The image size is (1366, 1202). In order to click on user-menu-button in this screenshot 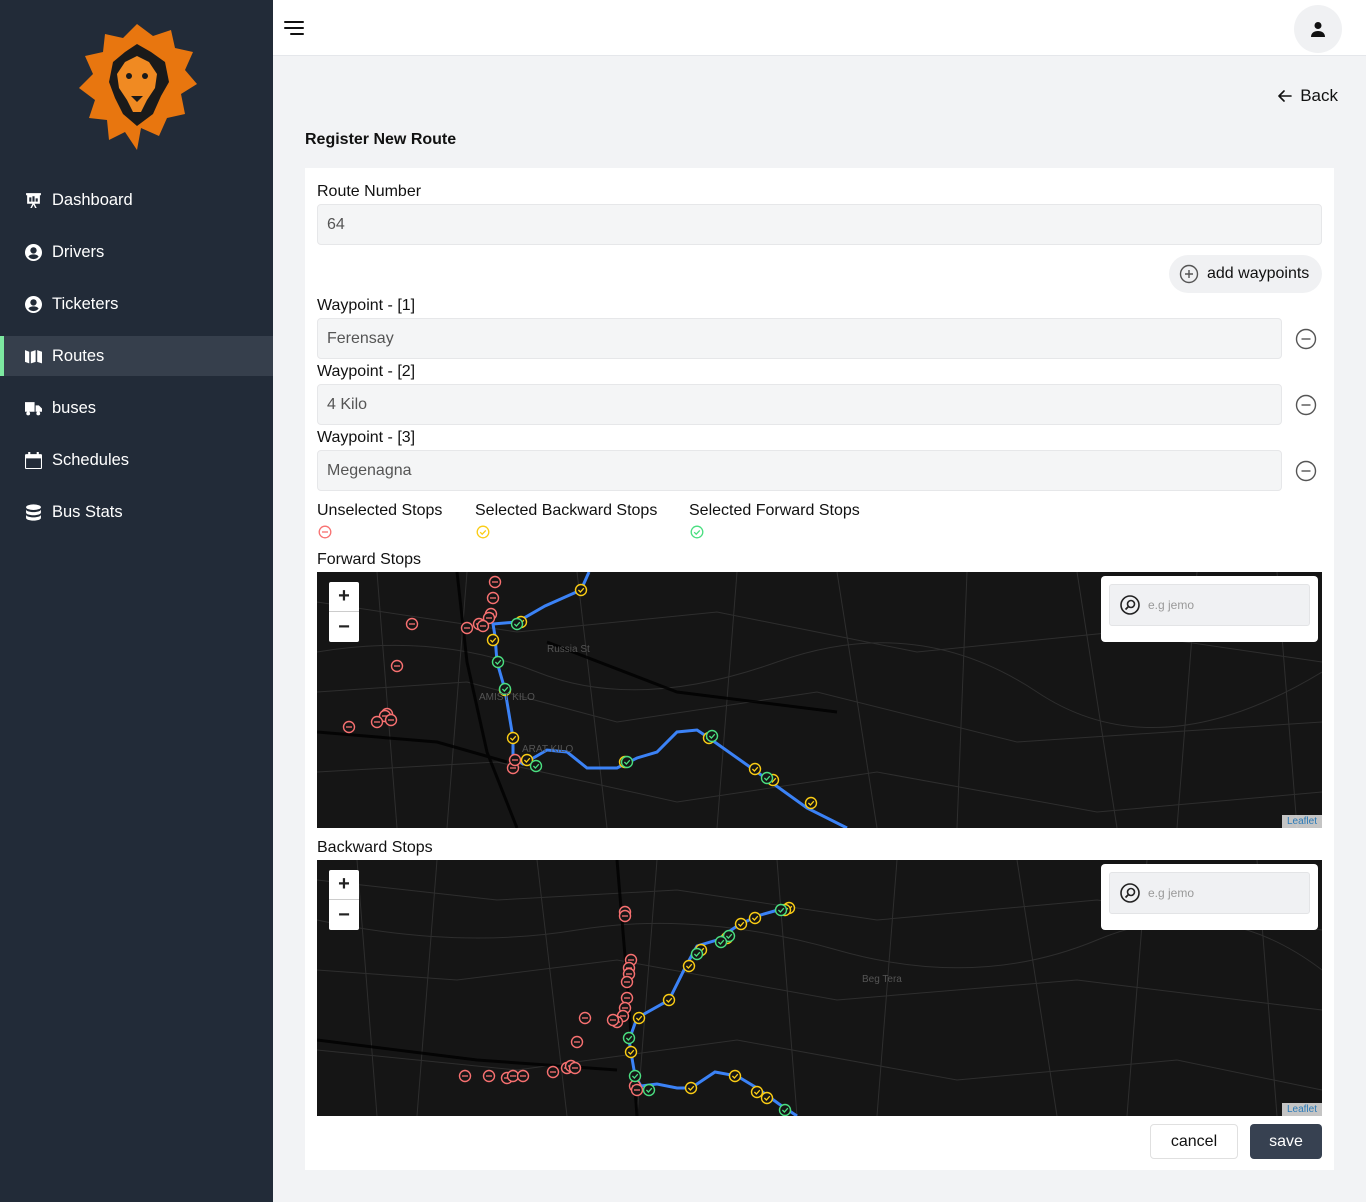, I will do `click(1318, 29)`.